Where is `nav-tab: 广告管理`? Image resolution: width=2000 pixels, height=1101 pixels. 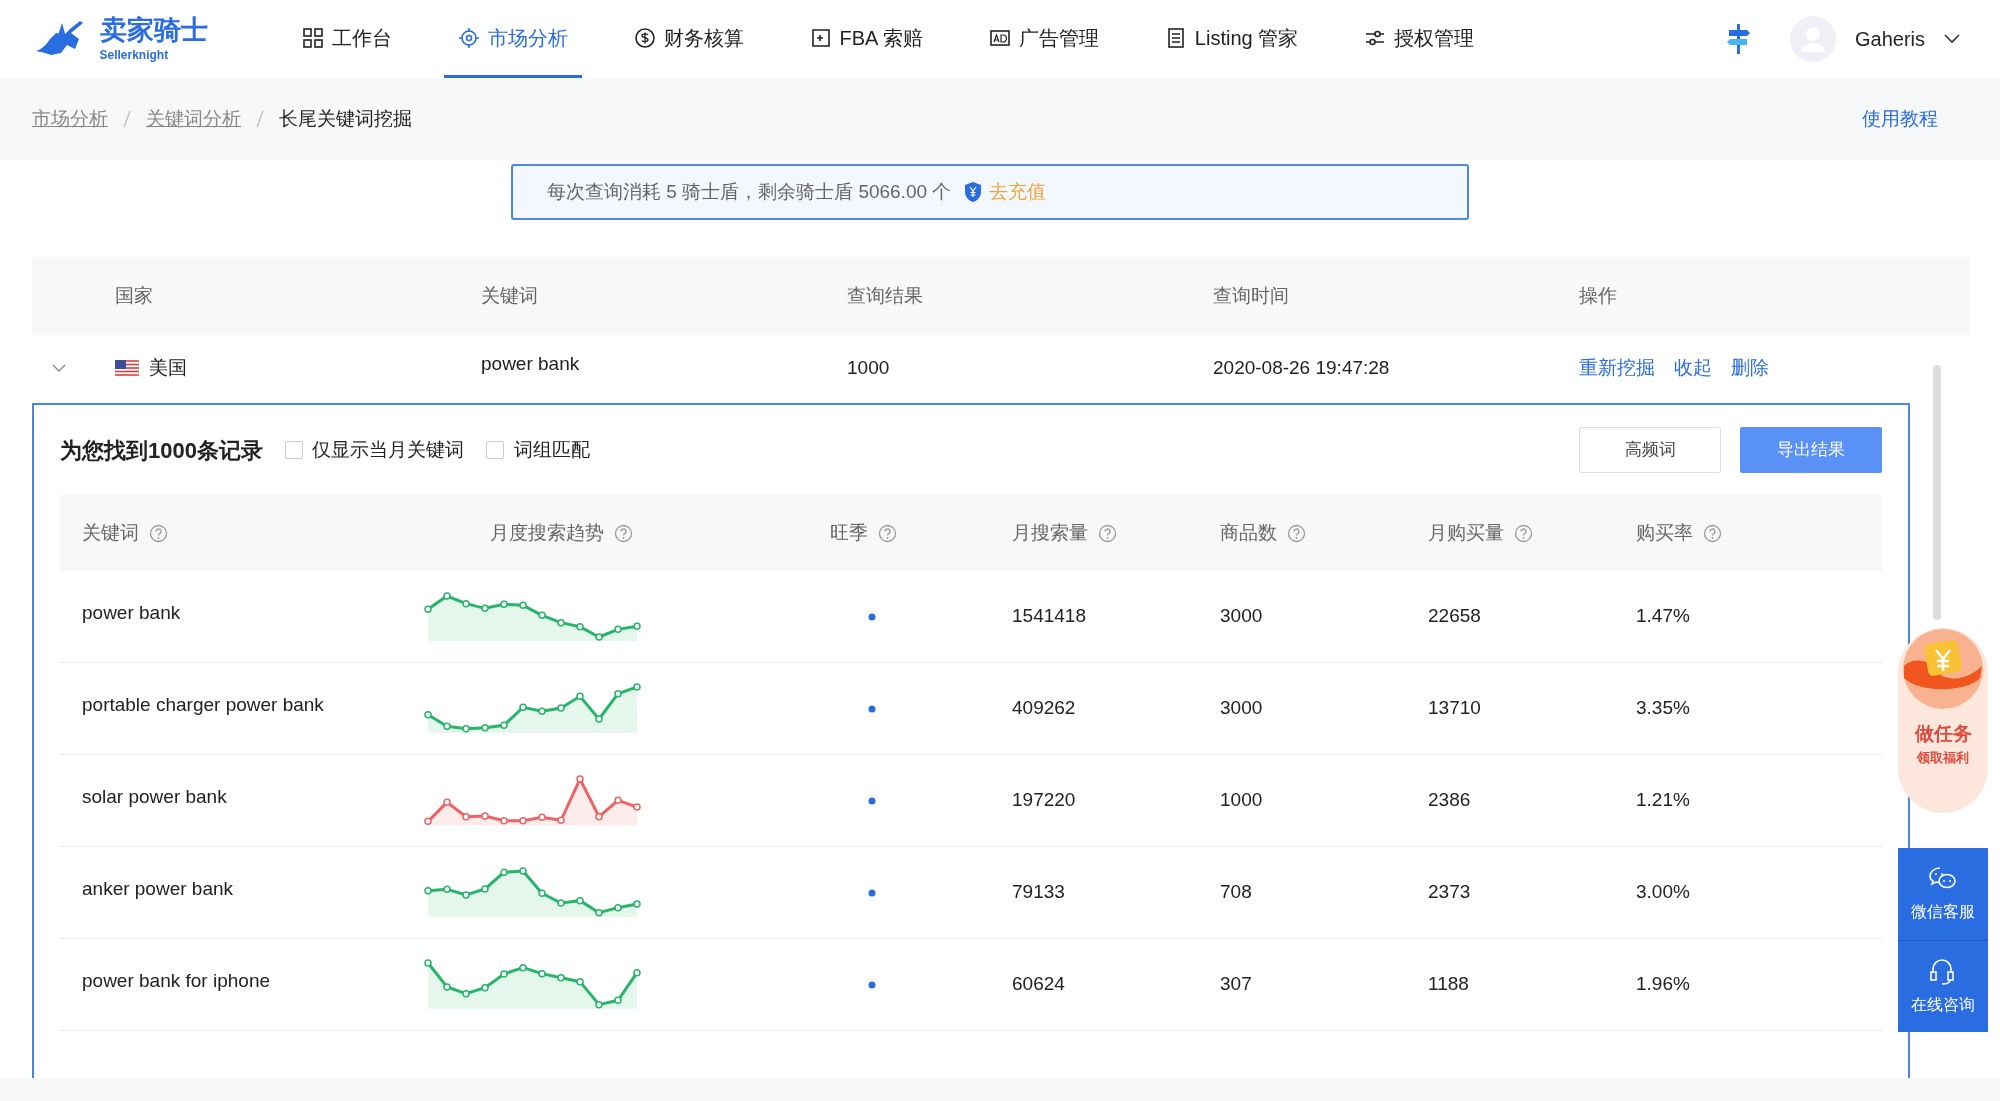 nav-tab: 广告管理 is located at coordinates (1043, 39).